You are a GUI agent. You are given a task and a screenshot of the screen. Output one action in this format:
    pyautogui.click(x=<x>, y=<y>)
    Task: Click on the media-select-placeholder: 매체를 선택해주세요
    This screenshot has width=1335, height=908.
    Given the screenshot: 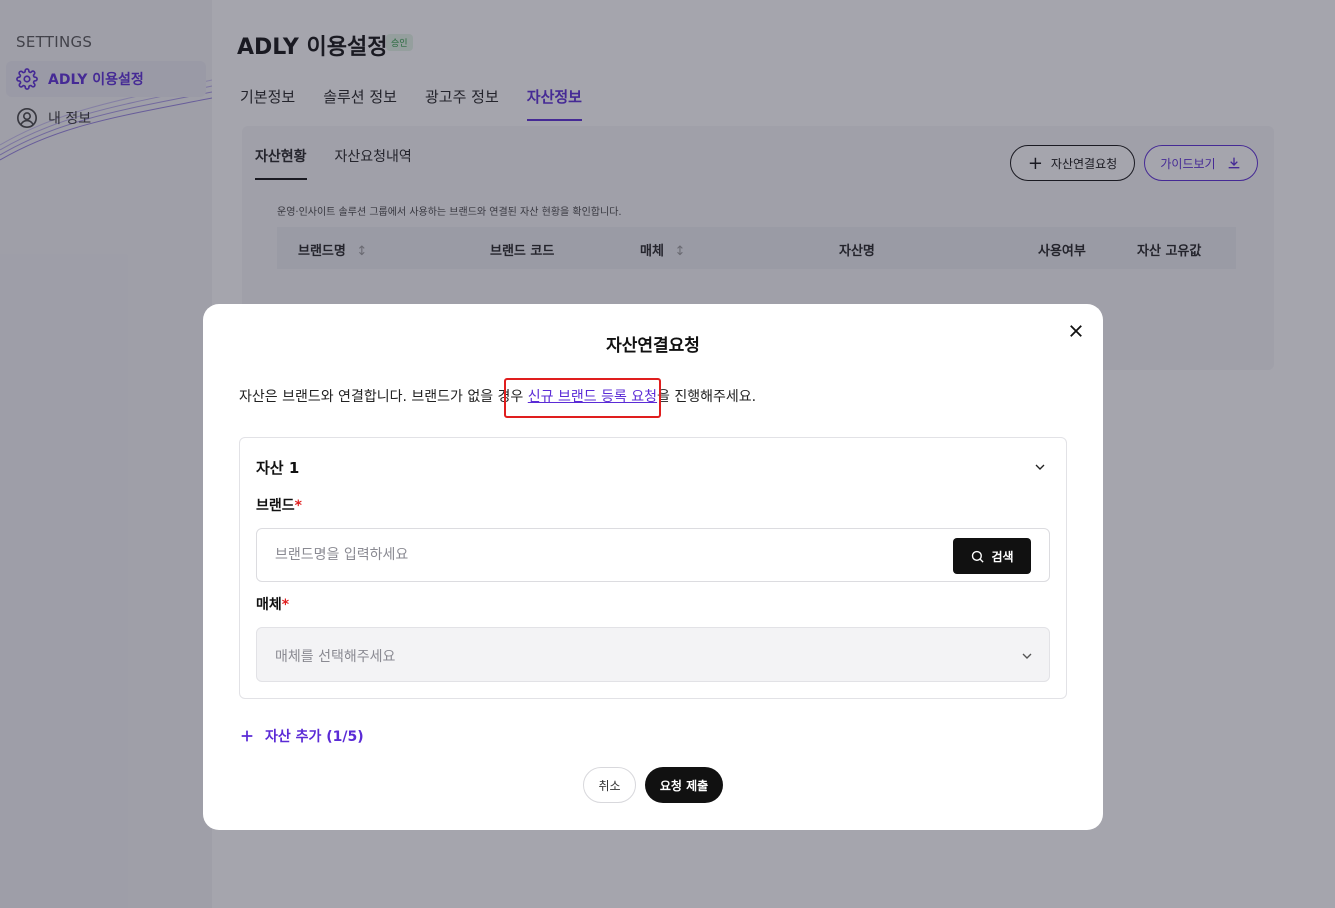 What is the action you would take?
    pyautogui.click(x=335, y=657)
    